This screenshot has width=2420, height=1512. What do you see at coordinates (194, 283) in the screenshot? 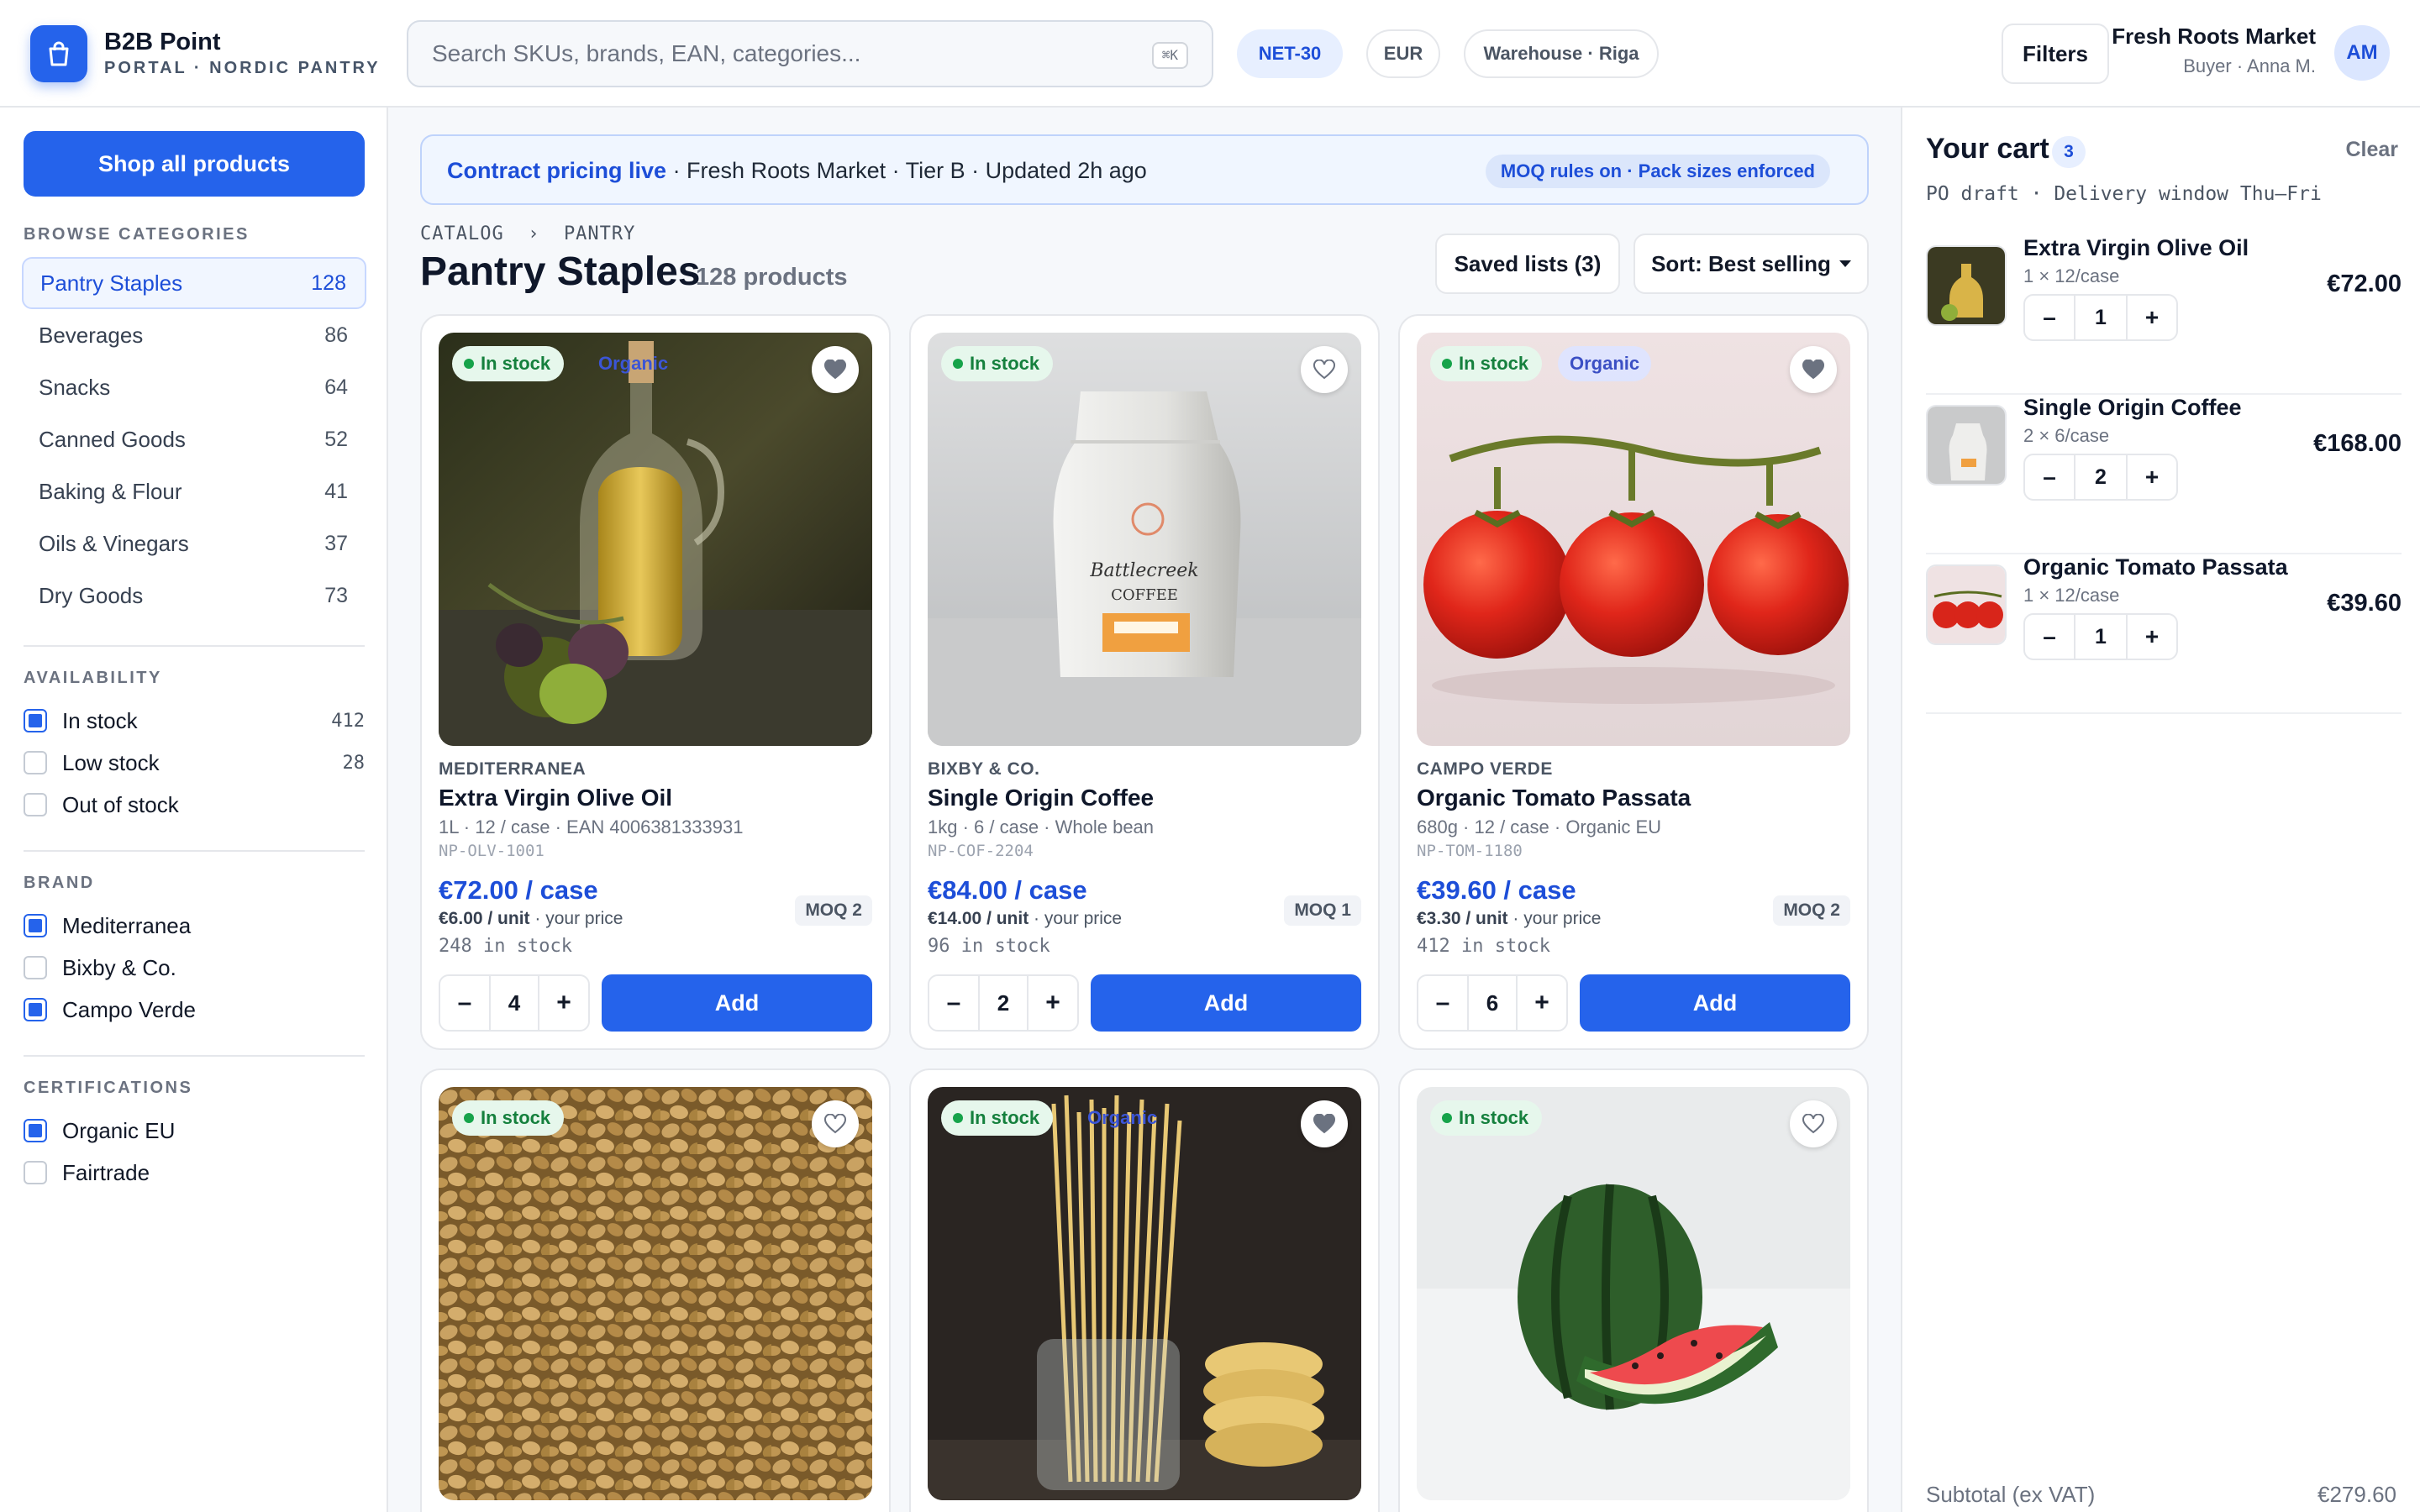
I see `category-item: Pantry Staples 128` at bounding box center [194, 283].